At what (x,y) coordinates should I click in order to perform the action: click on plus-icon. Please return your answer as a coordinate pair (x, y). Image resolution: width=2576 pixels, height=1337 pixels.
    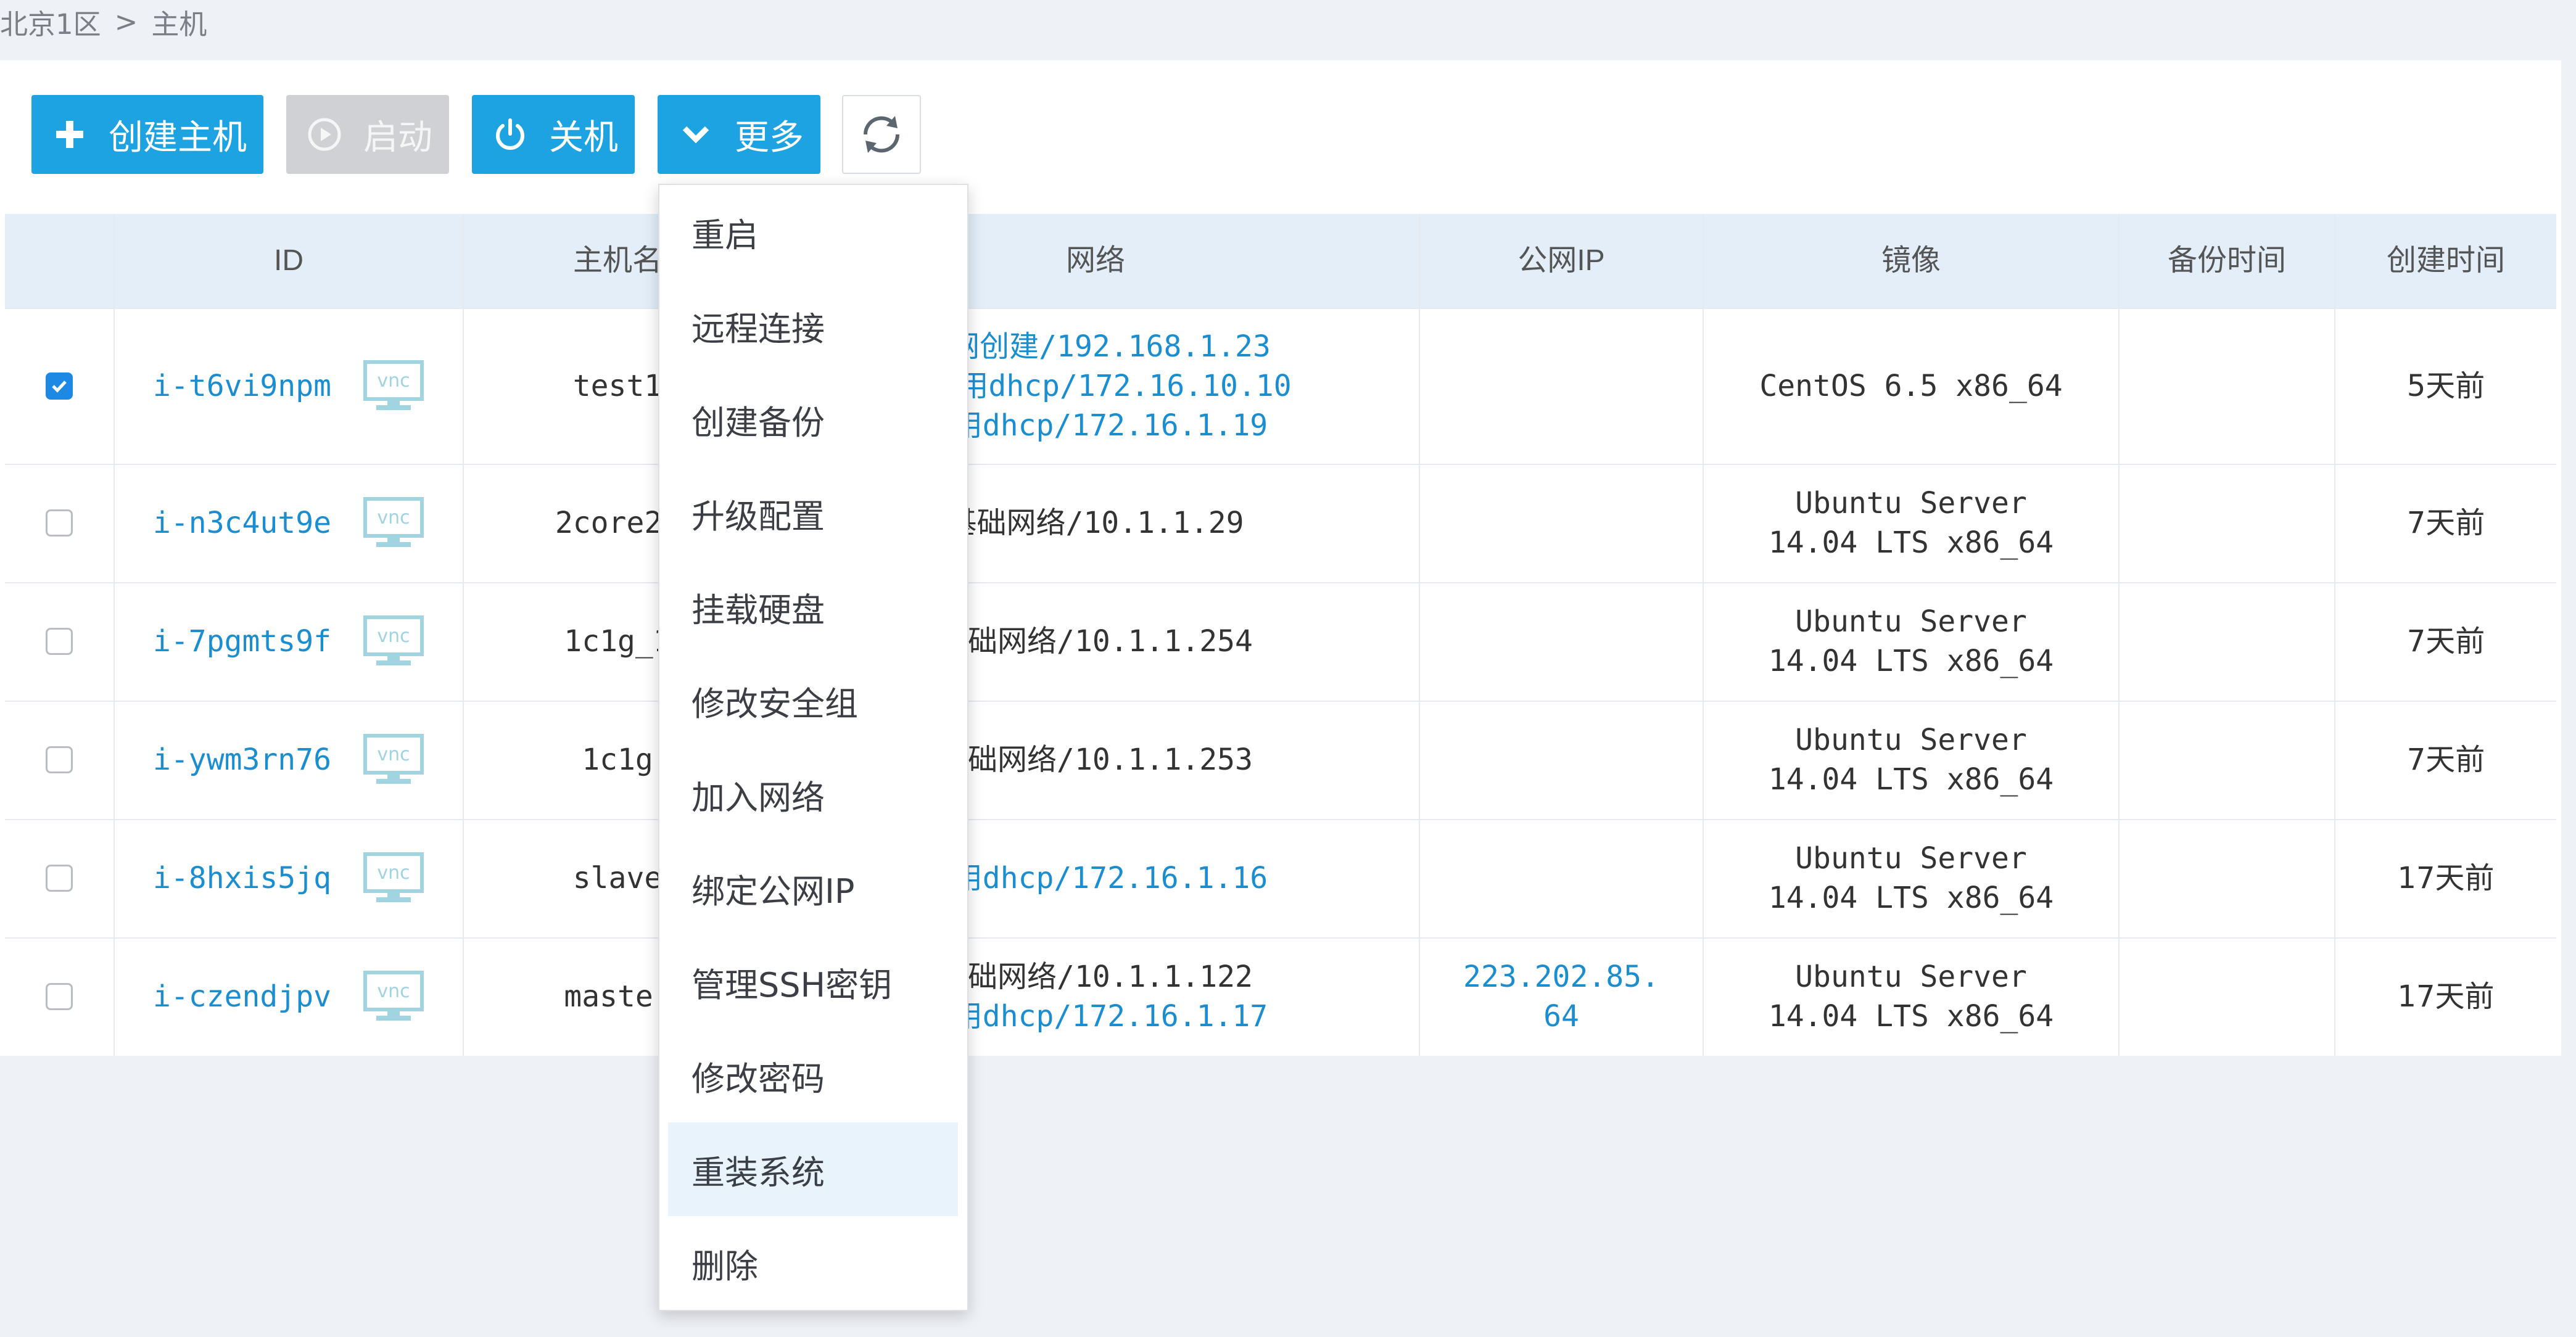
    Looking at the image, I should click on (69, 134).